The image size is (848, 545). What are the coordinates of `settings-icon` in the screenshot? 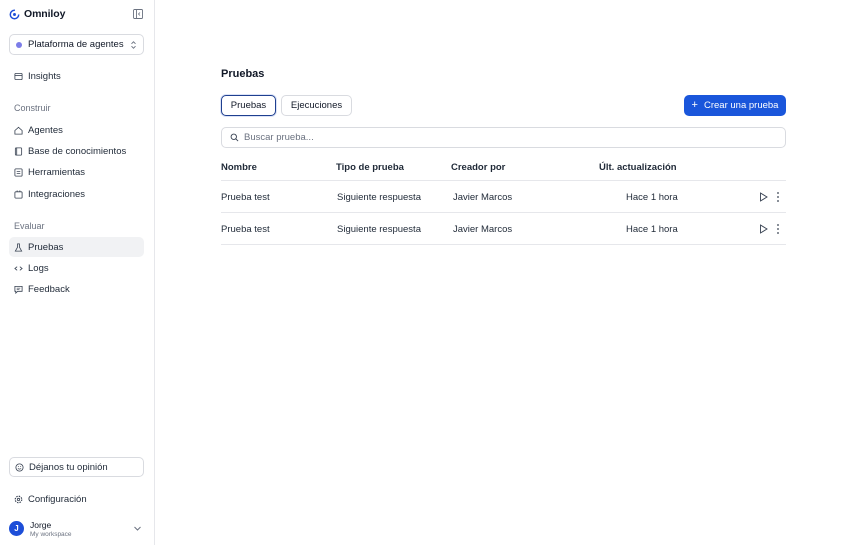 It's located at (18, 499).